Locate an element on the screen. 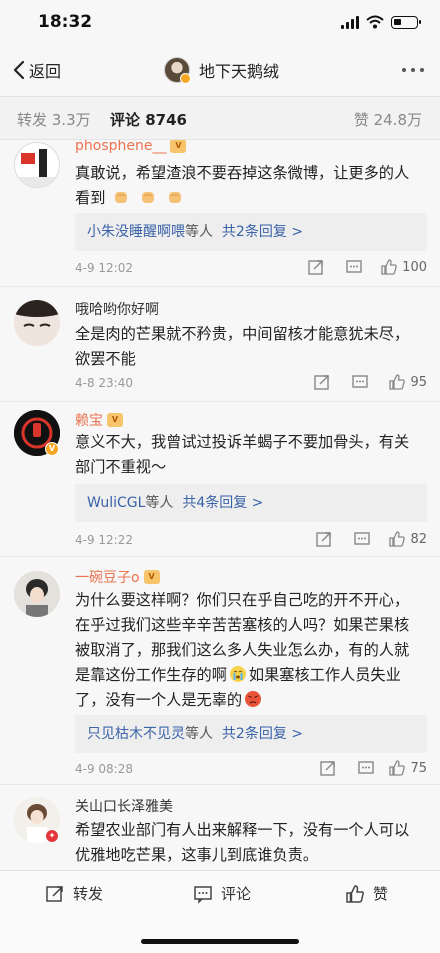  like-count: 95 is located at coordinates (418, 382).